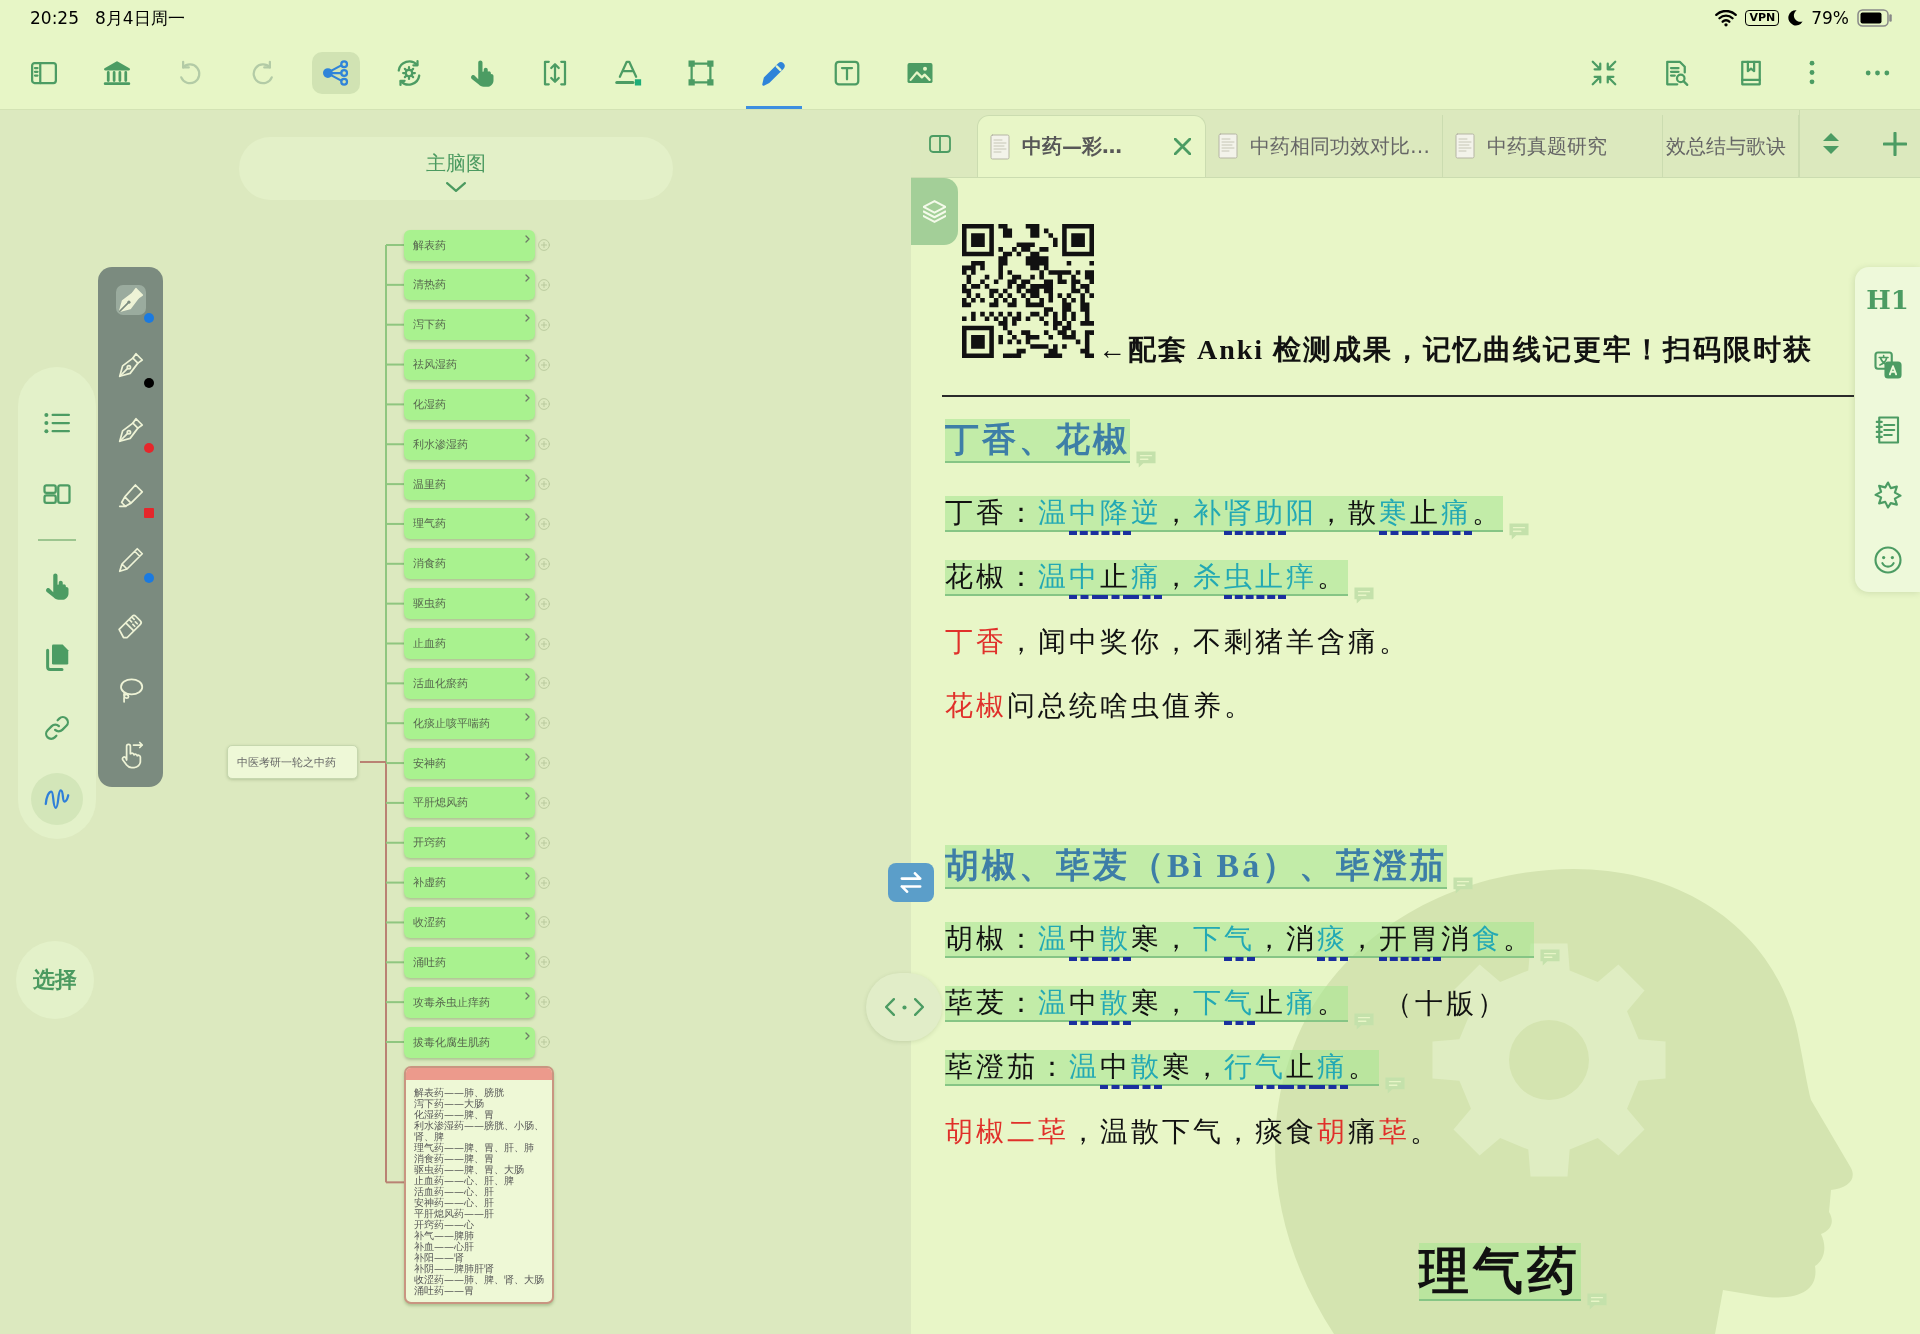 The width and height of the screenshot is (1920, 1334). Describe the element at coordinates (373, 762) in the screenshot. I see `root-connector-line` at that location.